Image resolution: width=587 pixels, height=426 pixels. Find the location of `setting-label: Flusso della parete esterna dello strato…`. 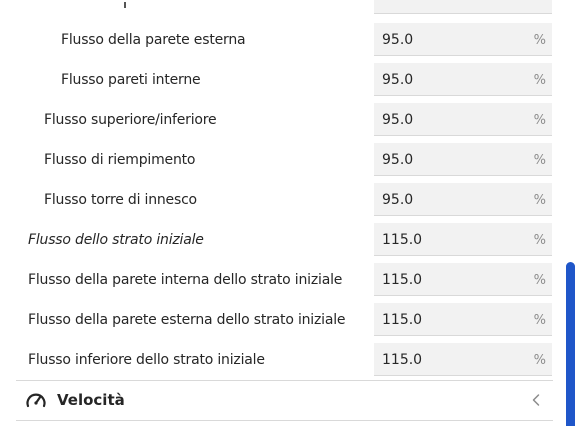

setting-label: Flusso della parete esterna dello strato… is located at coordinates (187, 320).